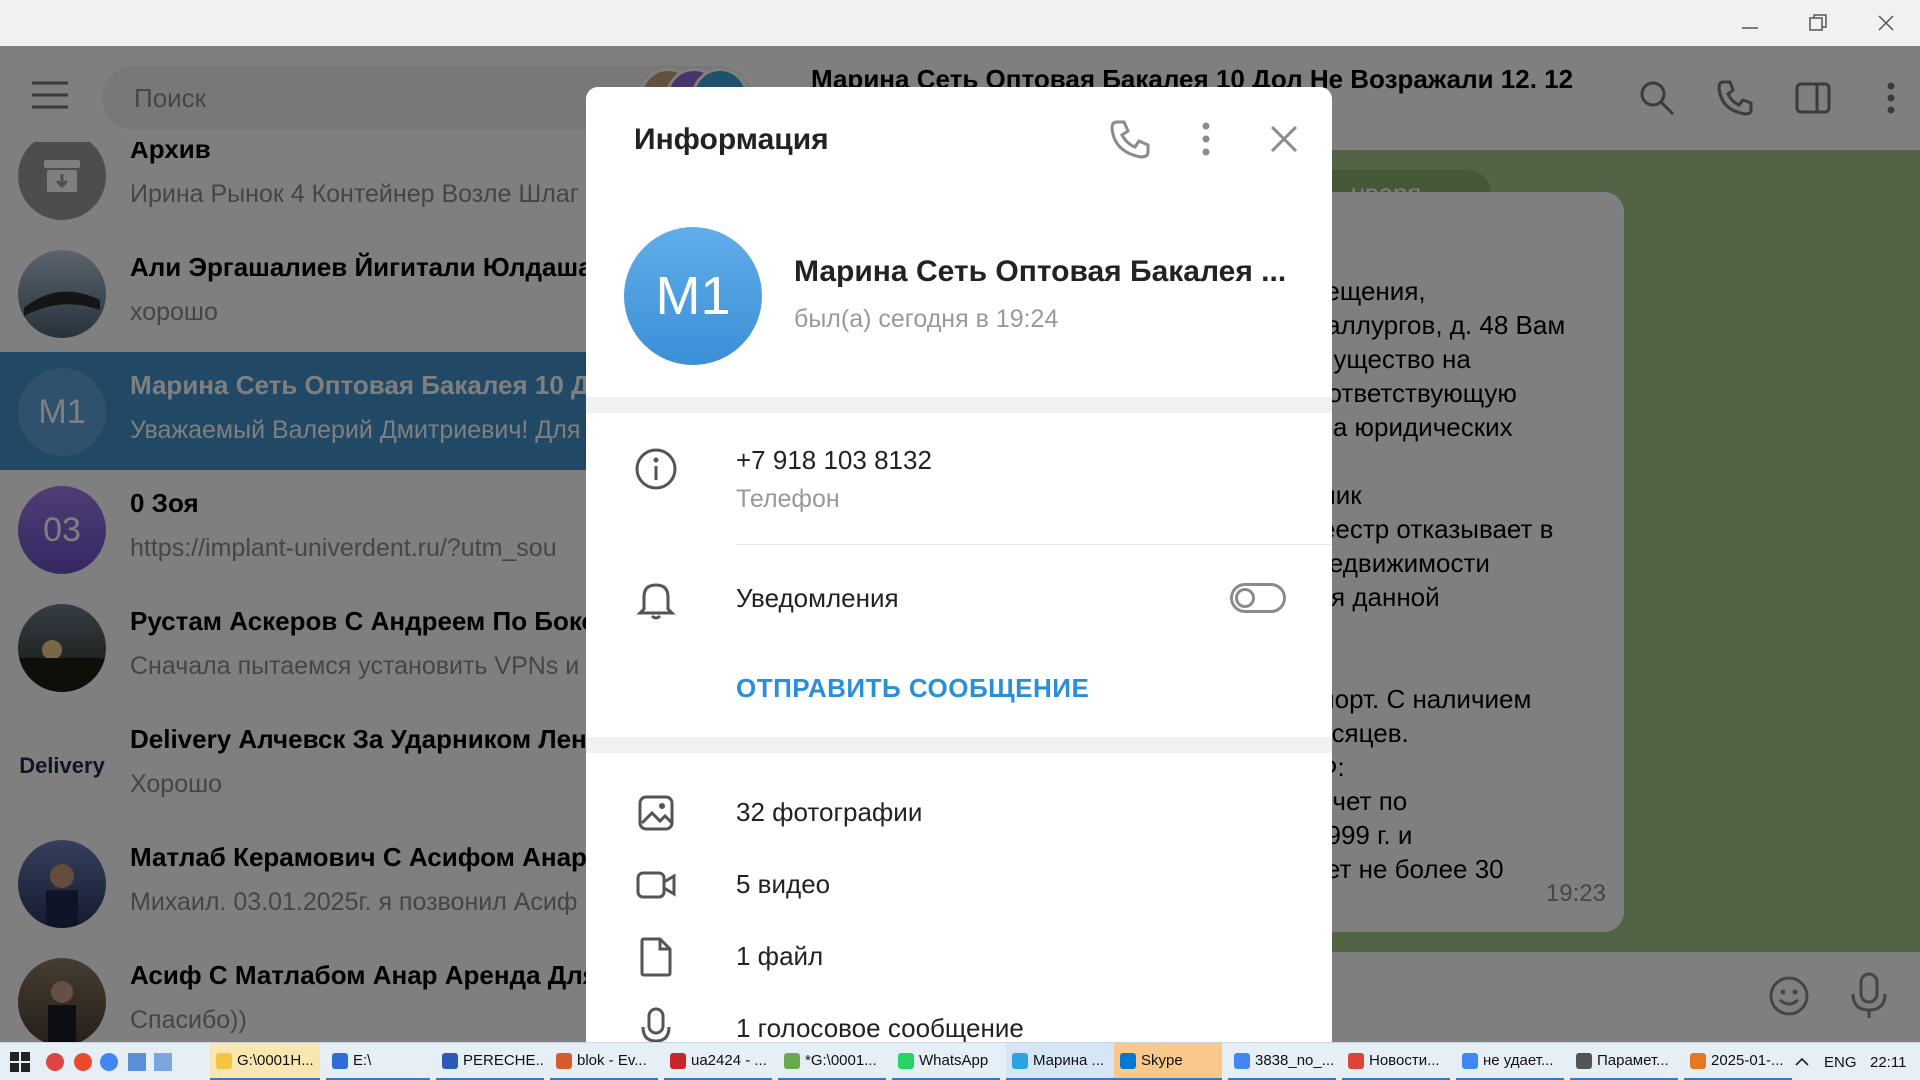 Image resolution: width=1920 pixels, height=1080 pixels. What do you see at coordinates (450, 1060) in the screenshot?
I see `word-icon` at bounding box center [450, 1060].